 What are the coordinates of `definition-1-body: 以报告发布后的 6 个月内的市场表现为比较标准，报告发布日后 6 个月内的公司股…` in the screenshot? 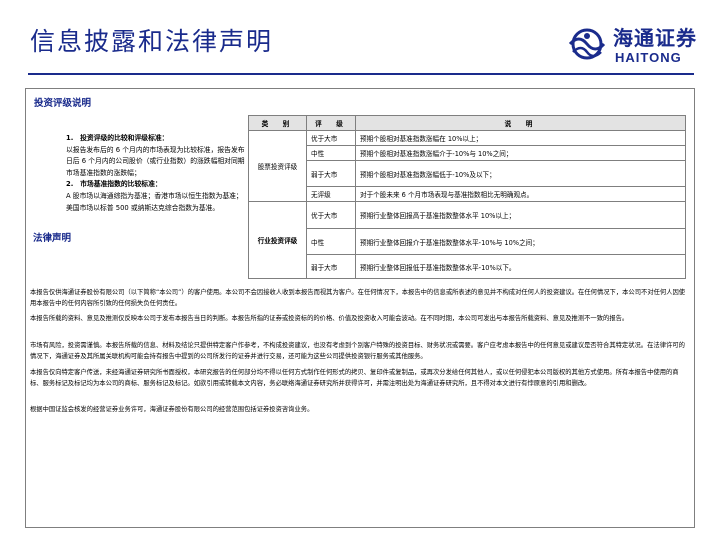 It's located at (155, 161).